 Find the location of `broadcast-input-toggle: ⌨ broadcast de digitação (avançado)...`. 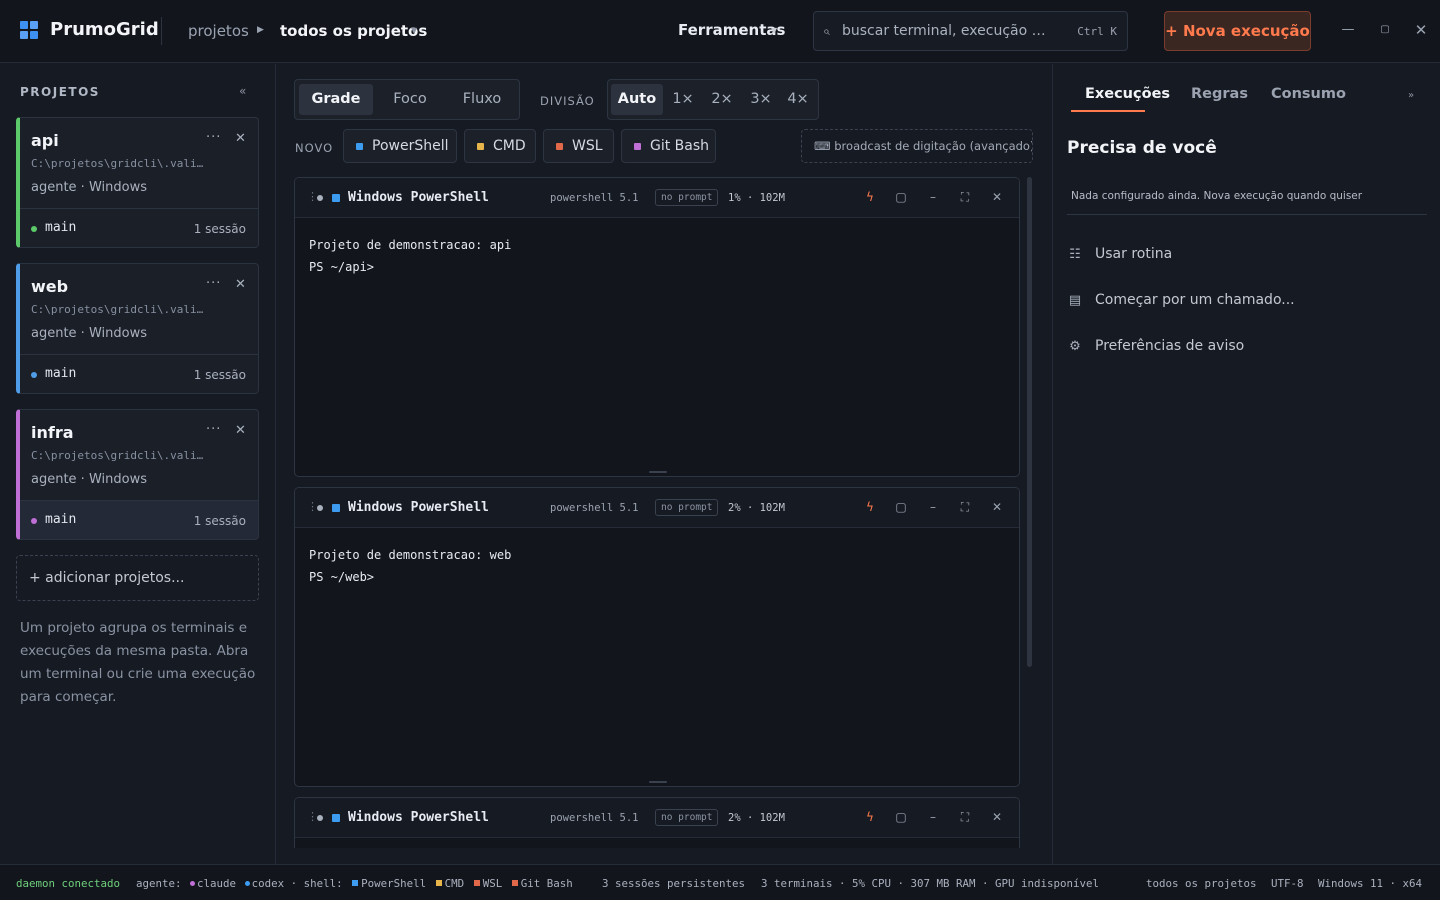

broadcast-input-toggle: ⌨ broadcast de digitação (avançado)... is located at coordinates (917, 146).